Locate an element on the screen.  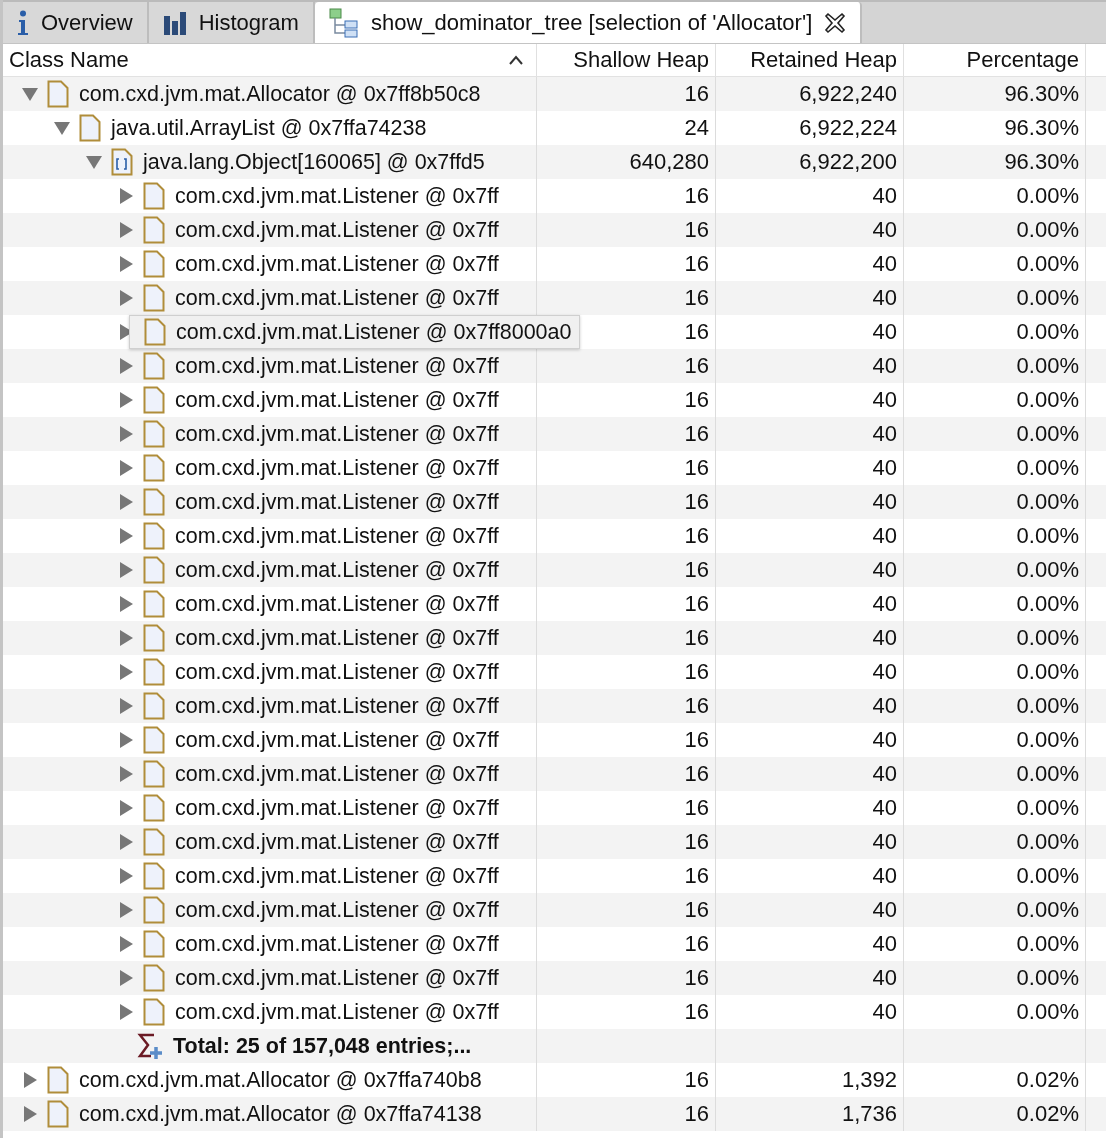
array-document-icon is located at coordinates (122, 162).